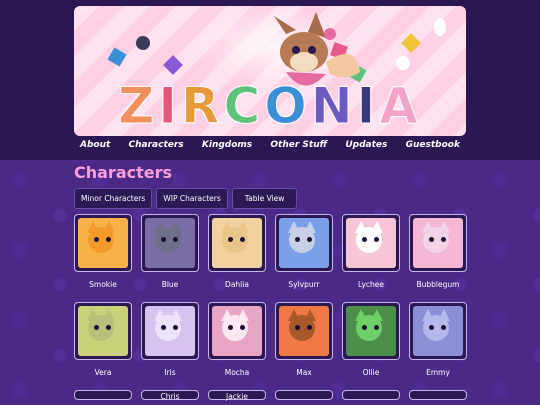 The image size is (540, 405). I want to click on wip-characters-button: WIP Characters, so click(192, 198).